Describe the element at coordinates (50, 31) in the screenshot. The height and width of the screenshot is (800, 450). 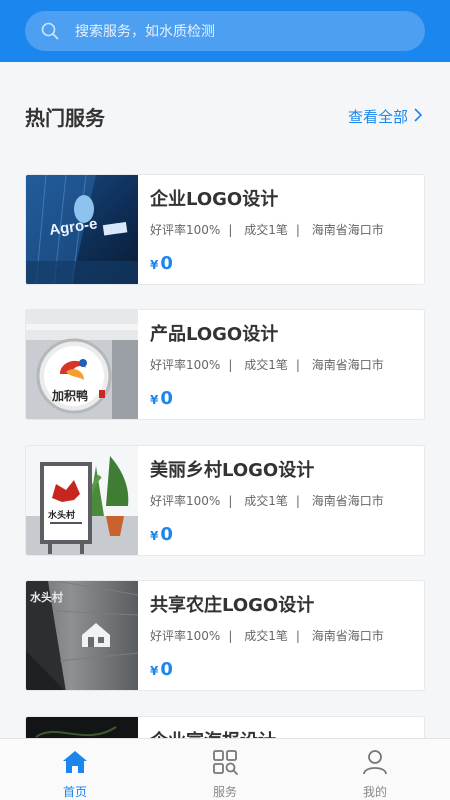
I see `search-icon` at that location.